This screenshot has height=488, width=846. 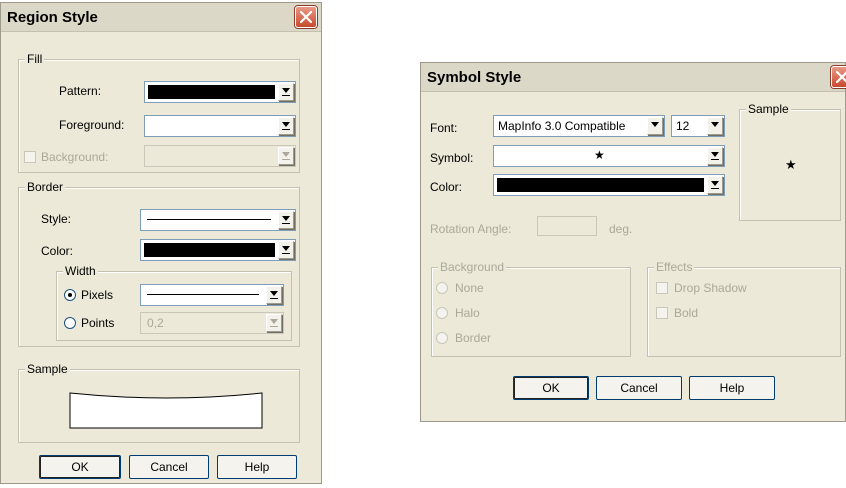 I want to click on fill-group-legend: Fill, so click(x=35, y=59).